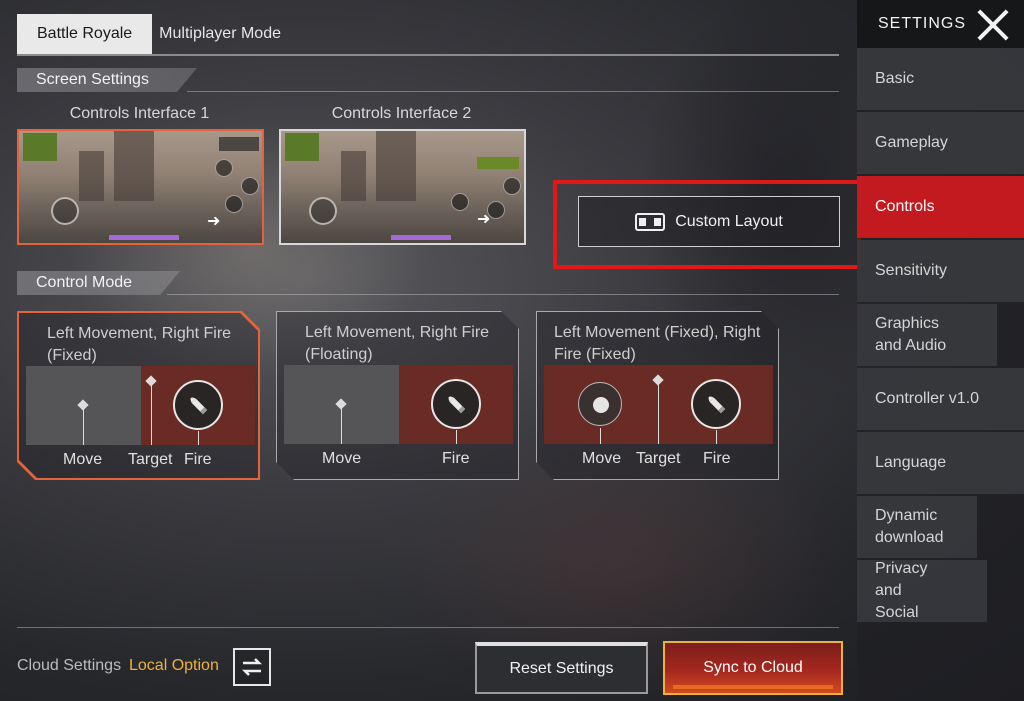  I want to click on custom-layout-label: Custom Layout, so click(729, 221).